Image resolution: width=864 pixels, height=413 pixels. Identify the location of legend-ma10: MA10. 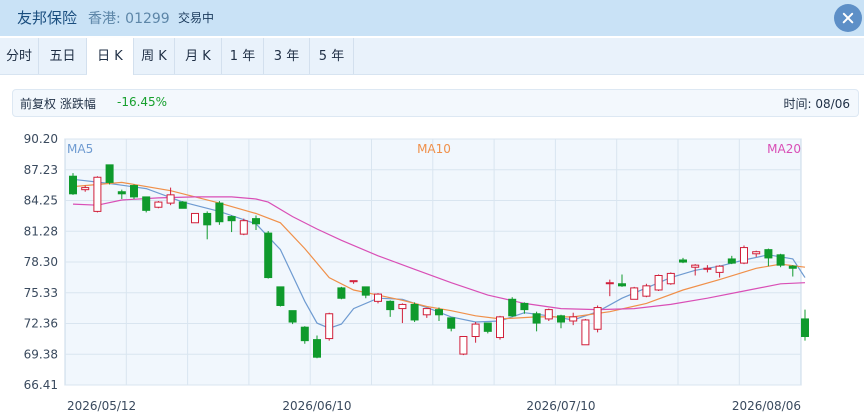
(434, 149).